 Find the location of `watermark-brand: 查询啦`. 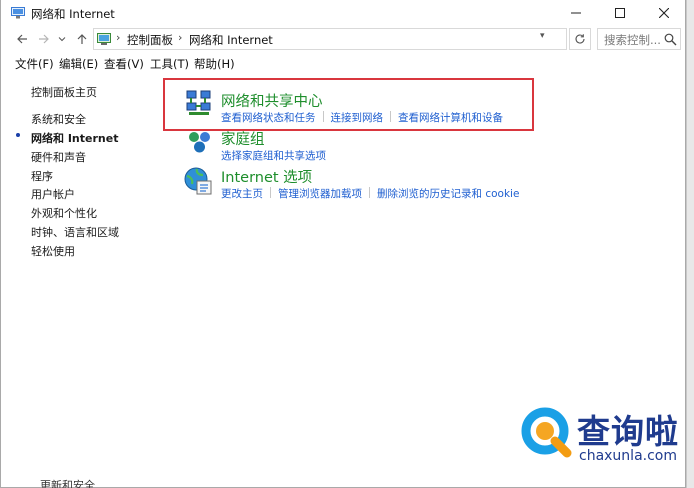

watermark-brand: 查询啦 is located at coordinates (628, 431).